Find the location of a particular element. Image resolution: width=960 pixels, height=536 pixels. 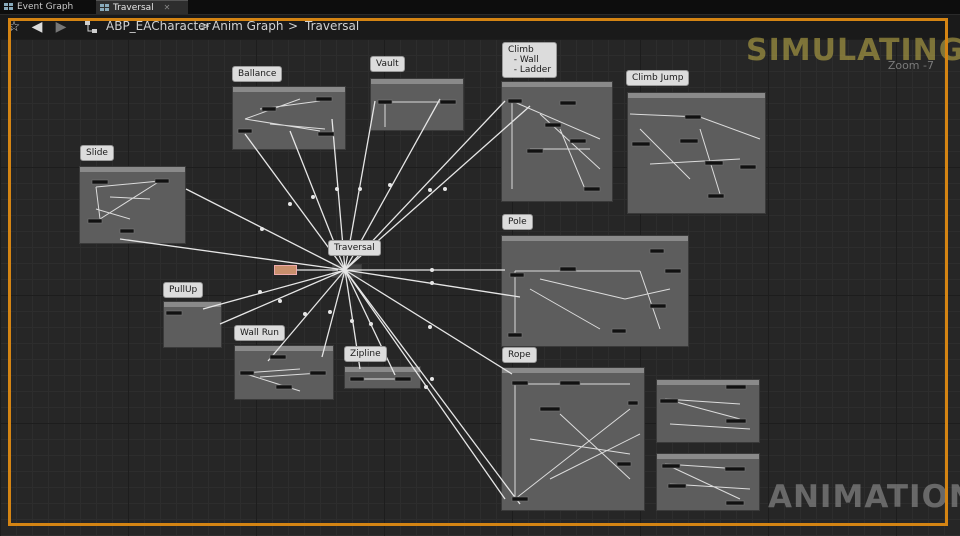

anim-graph-icon is located at coordinates (91, 27).